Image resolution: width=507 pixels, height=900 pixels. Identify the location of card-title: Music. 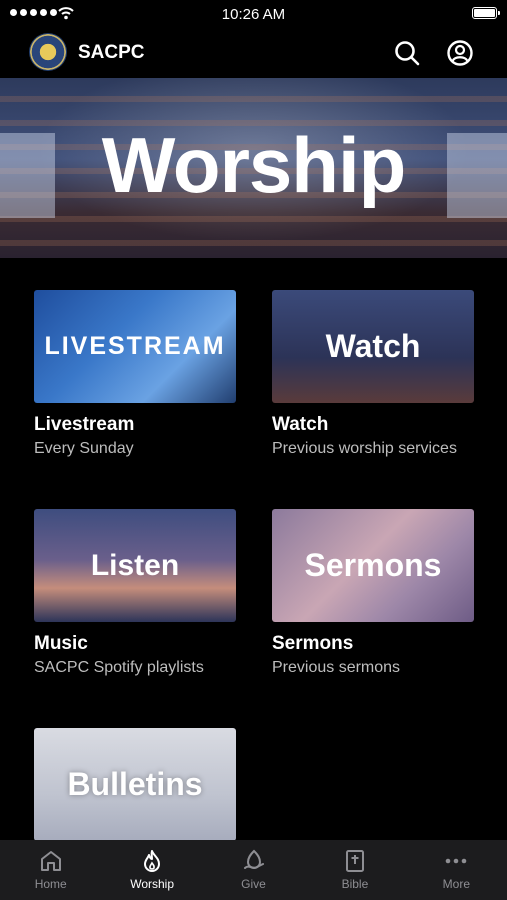
(61, 643).